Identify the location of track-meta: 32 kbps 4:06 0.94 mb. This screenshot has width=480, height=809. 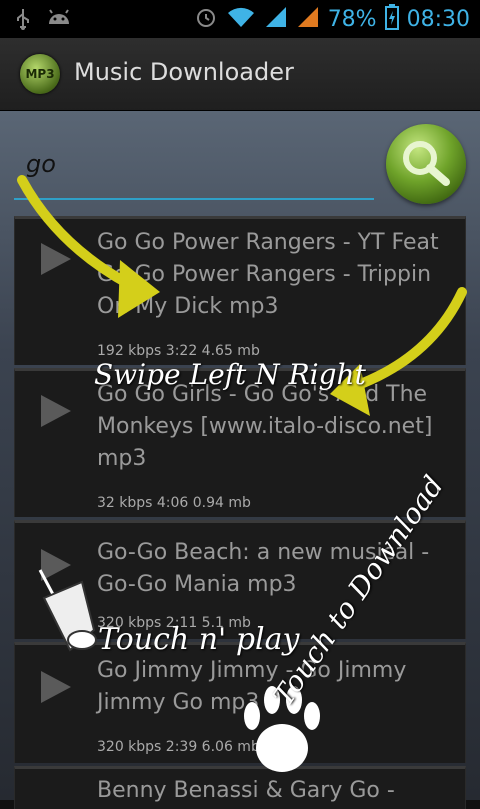
(174, 503).